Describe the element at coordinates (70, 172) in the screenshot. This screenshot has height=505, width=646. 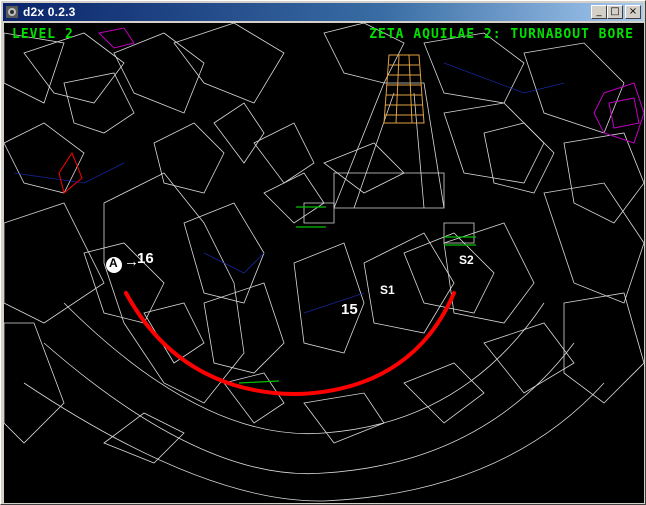
I see `hostage-marker` at that location.